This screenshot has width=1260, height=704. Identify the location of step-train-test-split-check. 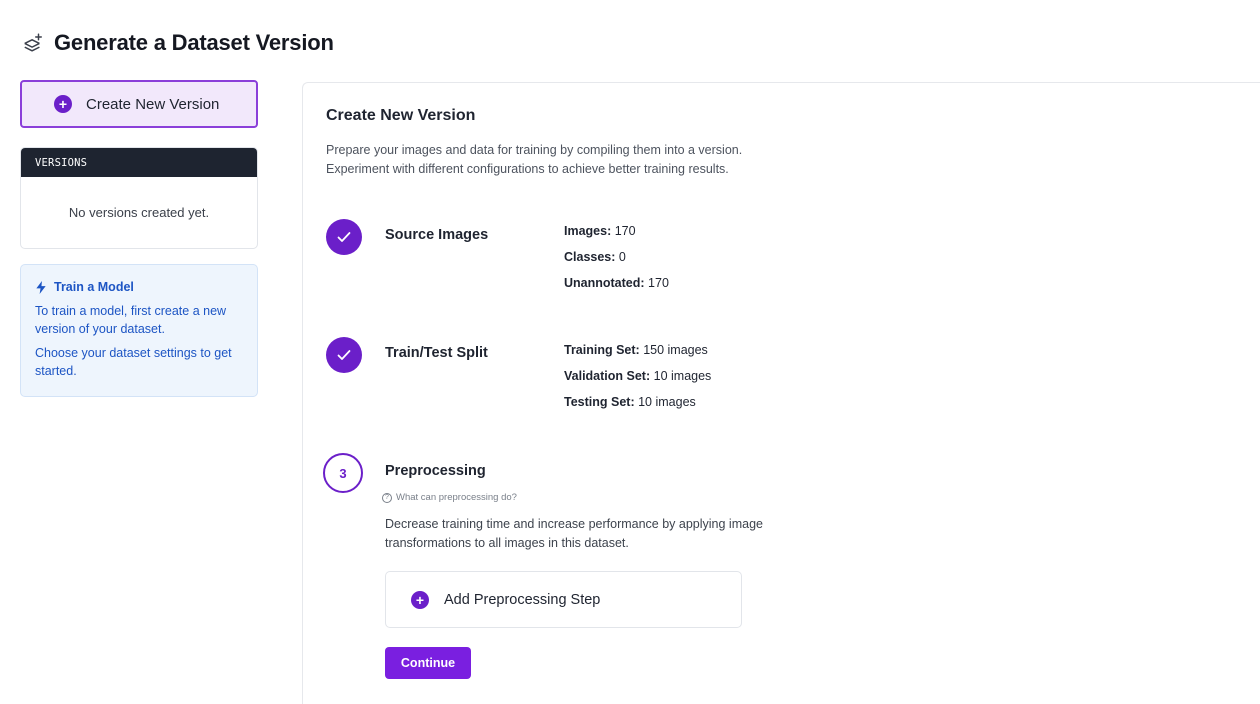
(344, 355).